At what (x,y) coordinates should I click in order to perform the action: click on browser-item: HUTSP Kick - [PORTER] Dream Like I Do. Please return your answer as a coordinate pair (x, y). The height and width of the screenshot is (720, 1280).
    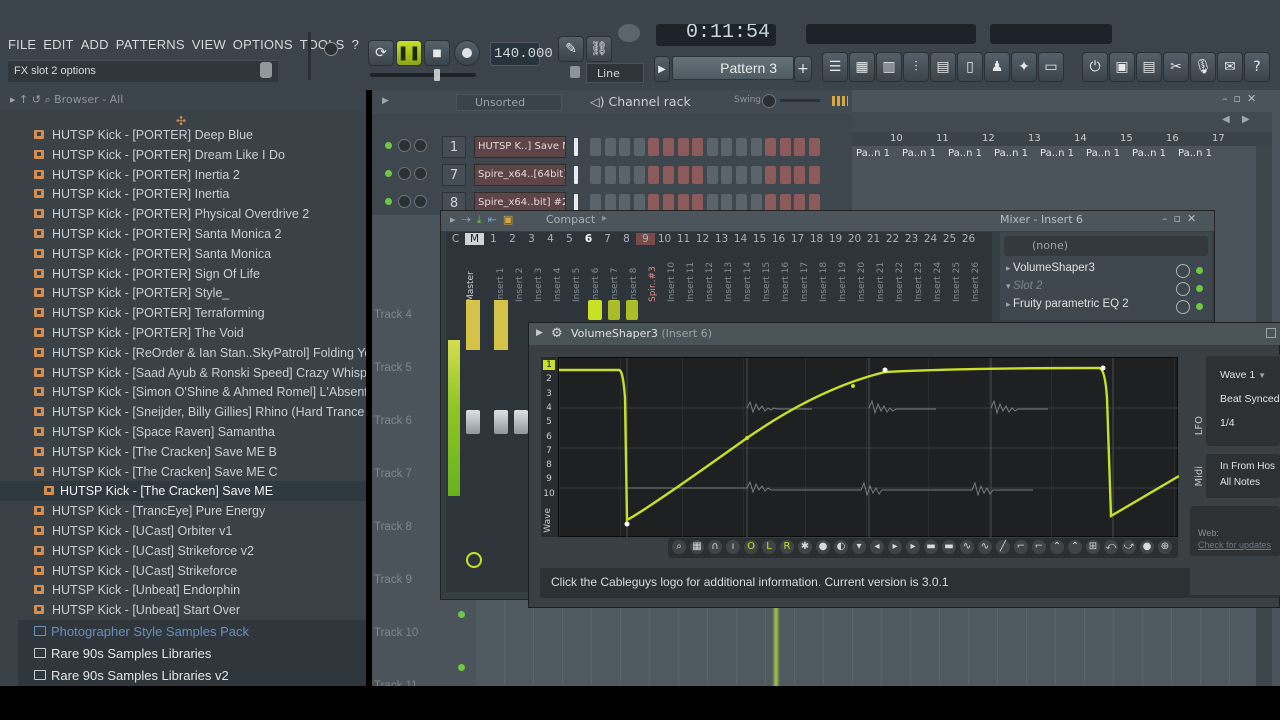
    Looking at the image, I should click on (183, 155).